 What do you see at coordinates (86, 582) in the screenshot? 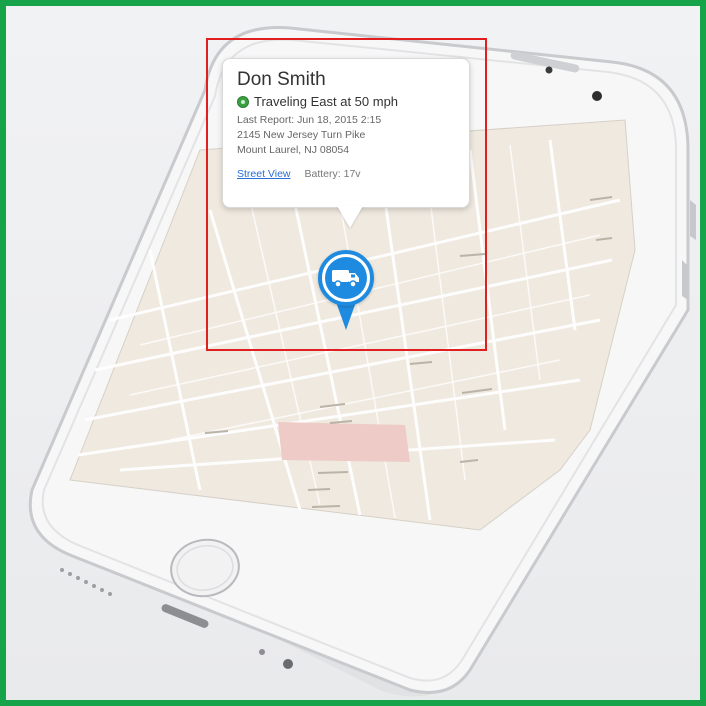
I see `bottom-speaker` at bounding box center [86, 582].